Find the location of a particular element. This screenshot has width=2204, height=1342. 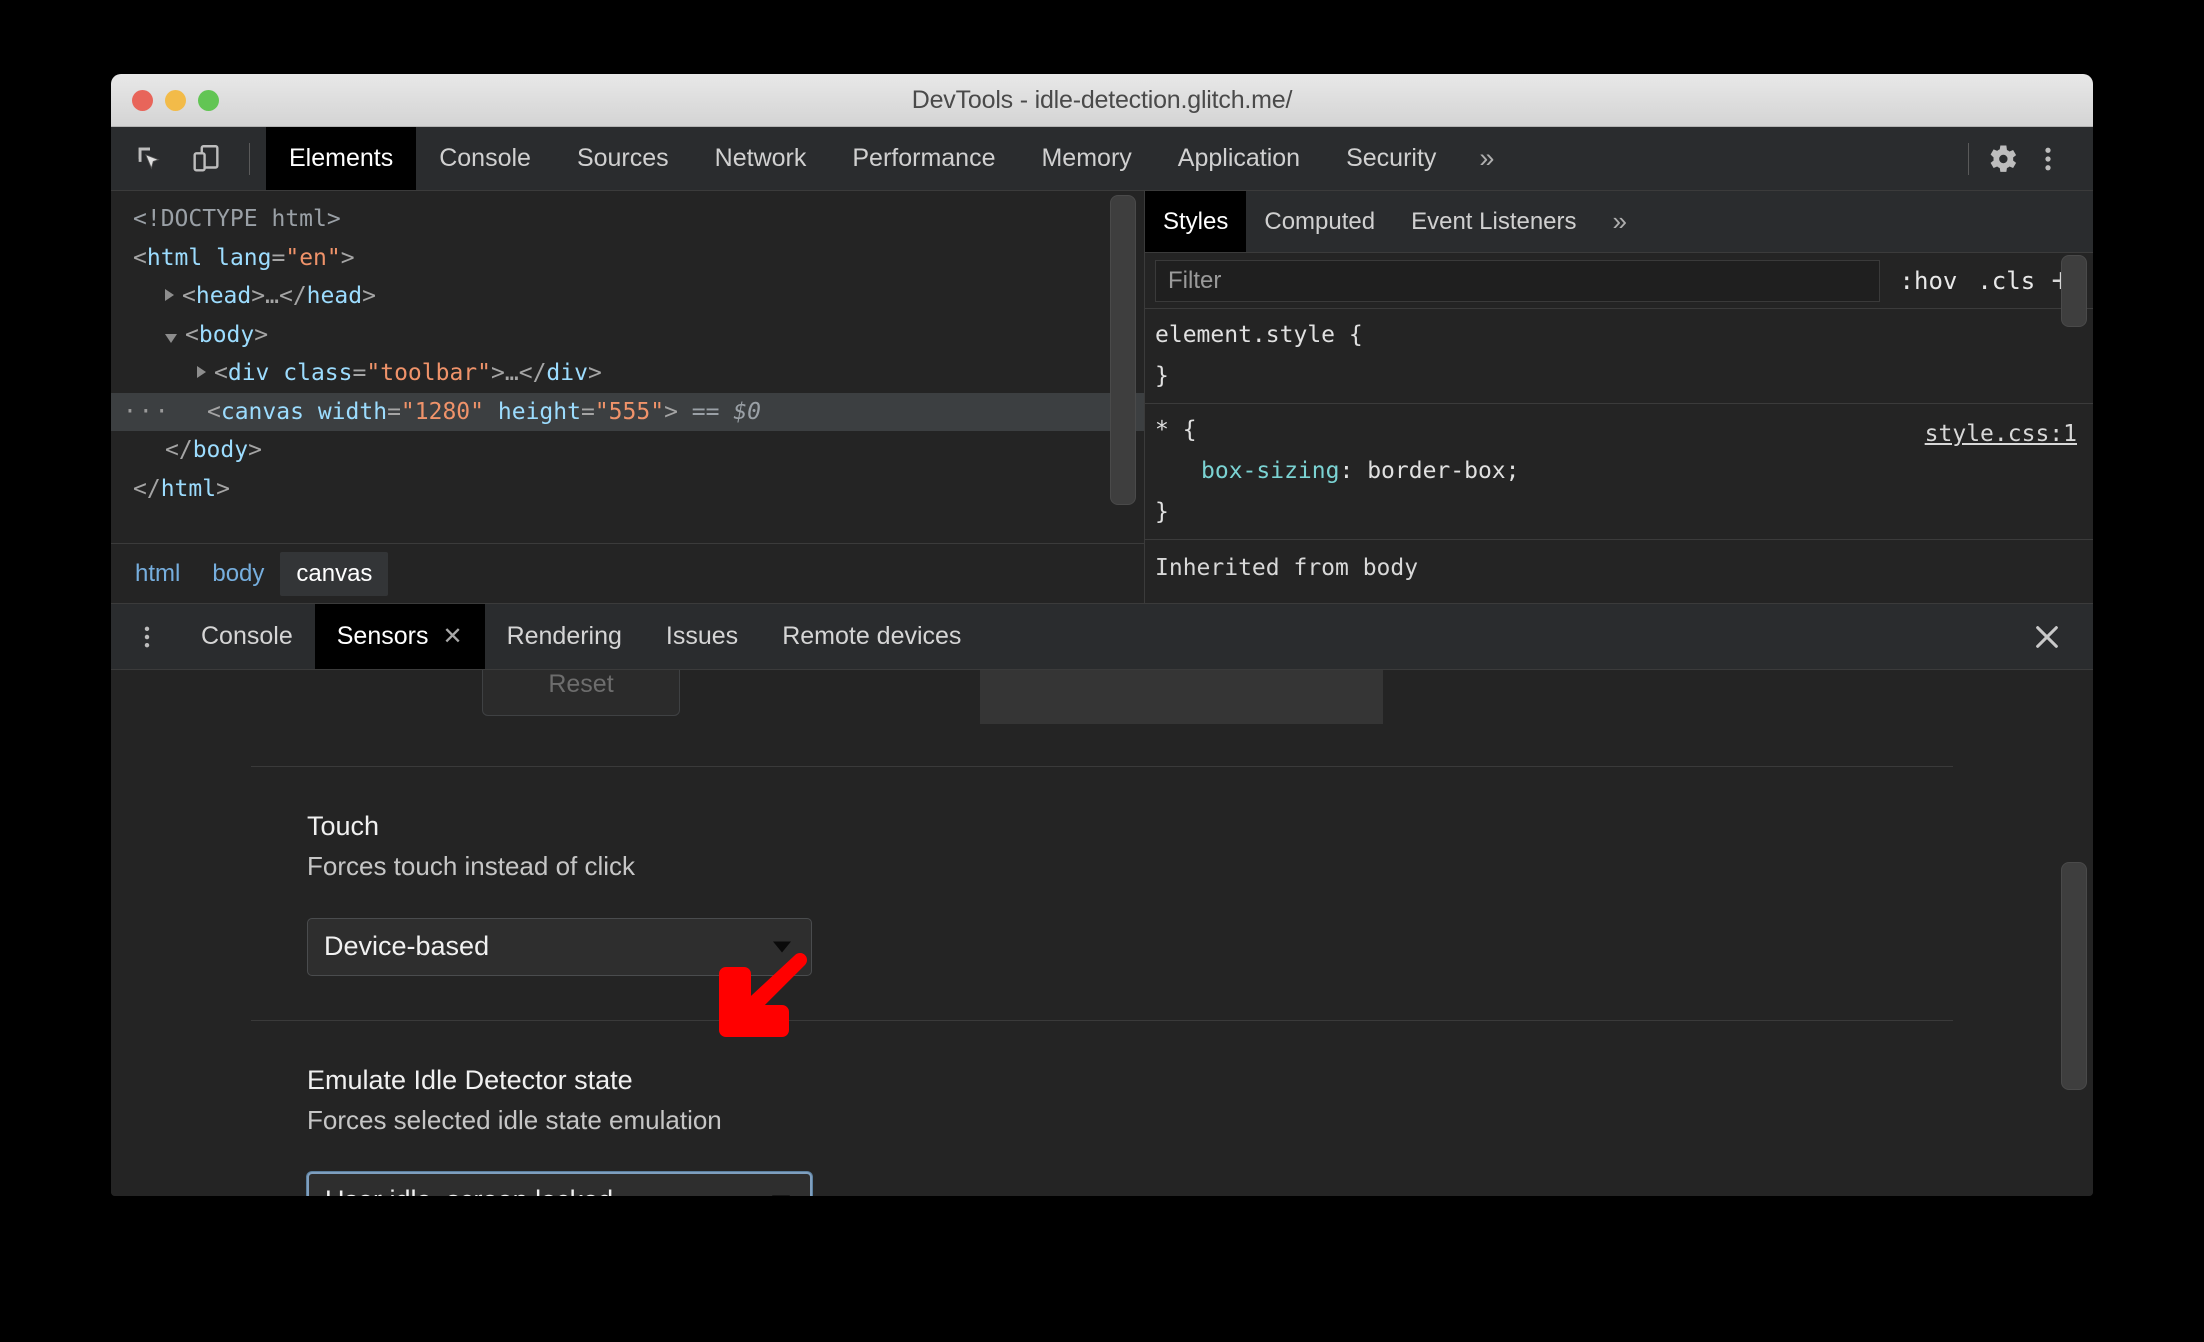

angle-open-7: < is located at coordinates (214, 411).